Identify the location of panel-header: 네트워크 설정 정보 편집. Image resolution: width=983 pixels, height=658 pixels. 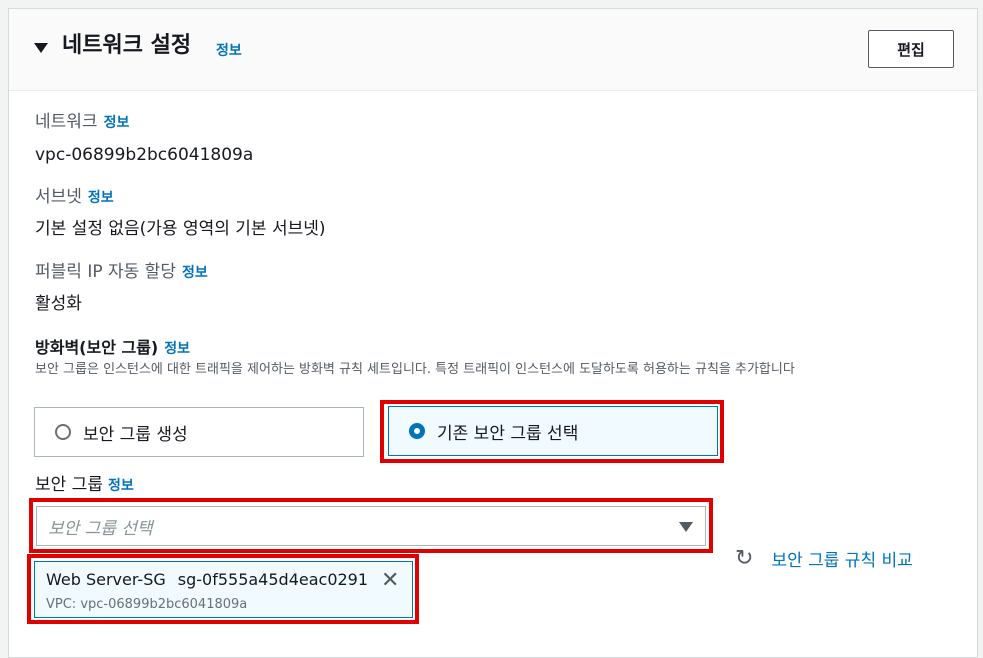
(493, 50).